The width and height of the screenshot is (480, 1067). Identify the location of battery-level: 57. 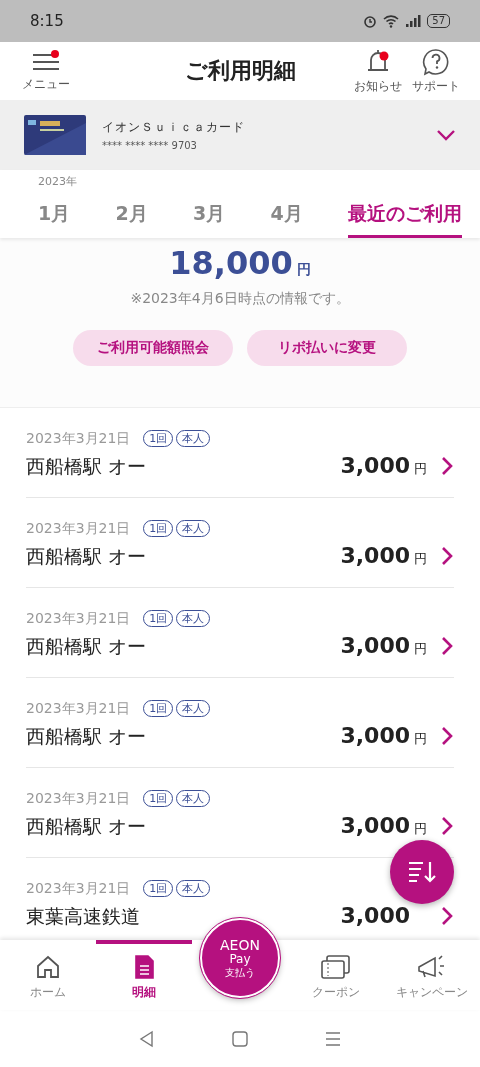
(438, 21).